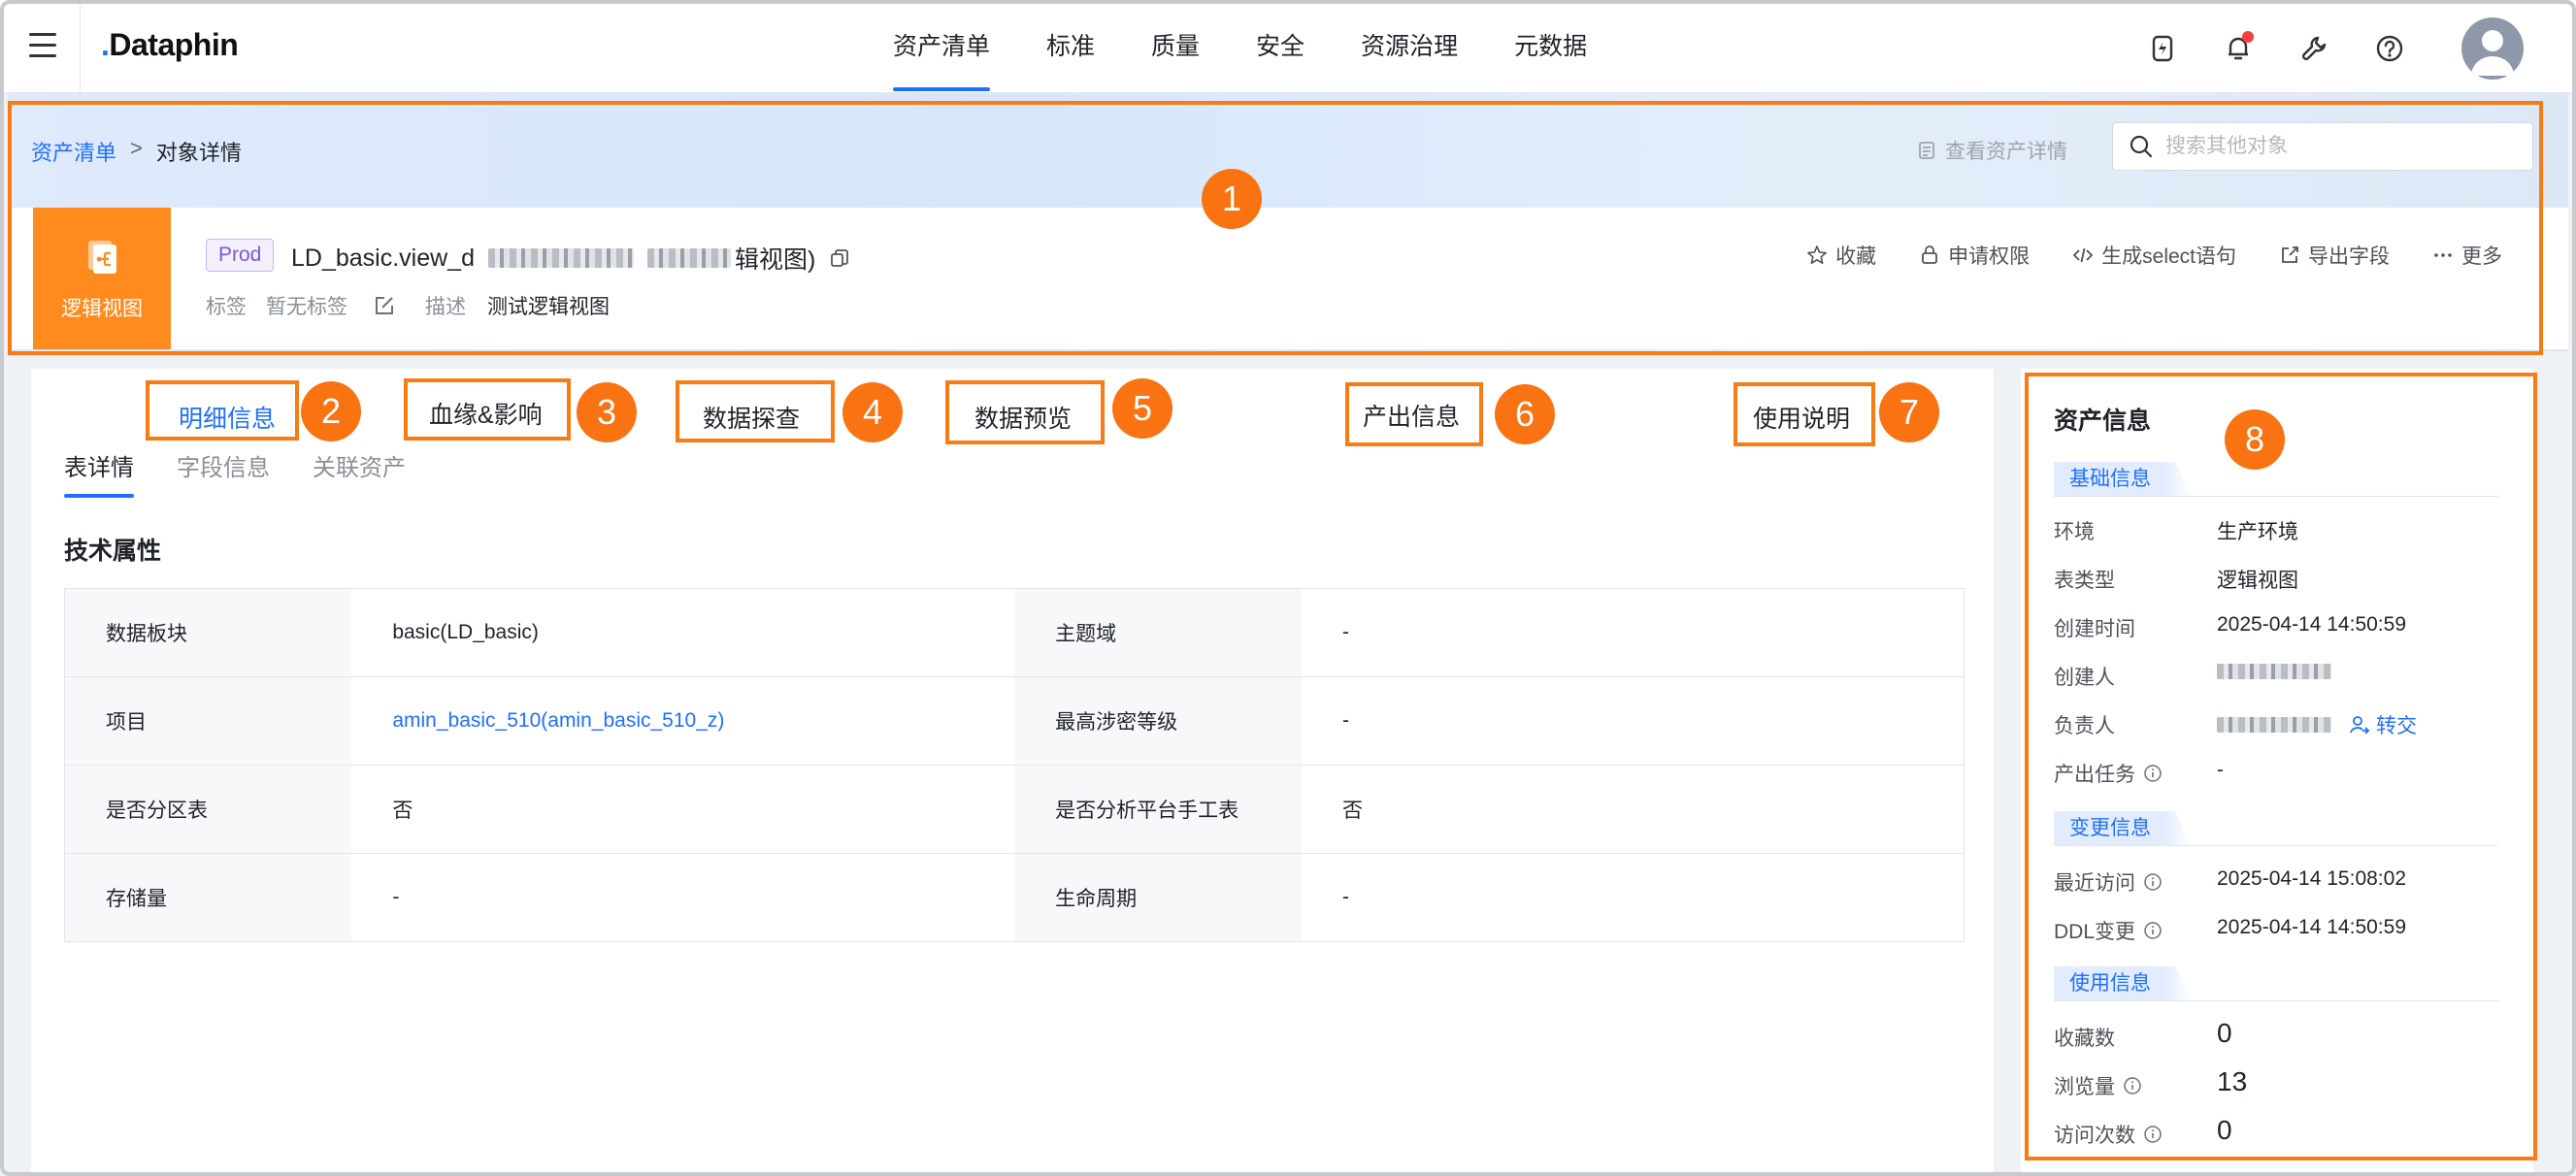 The image size is (2576, 1176). What do you see at coordinates (223, 473) in the screenshot?
I see `subtab-field-info: 字段信息` at bounding box center [223, 473].